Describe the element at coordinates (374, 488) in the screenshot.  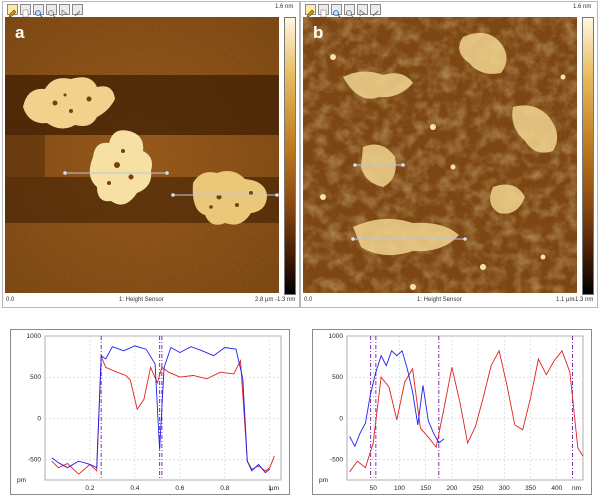
I see `x-tick-label: 50` at that location.